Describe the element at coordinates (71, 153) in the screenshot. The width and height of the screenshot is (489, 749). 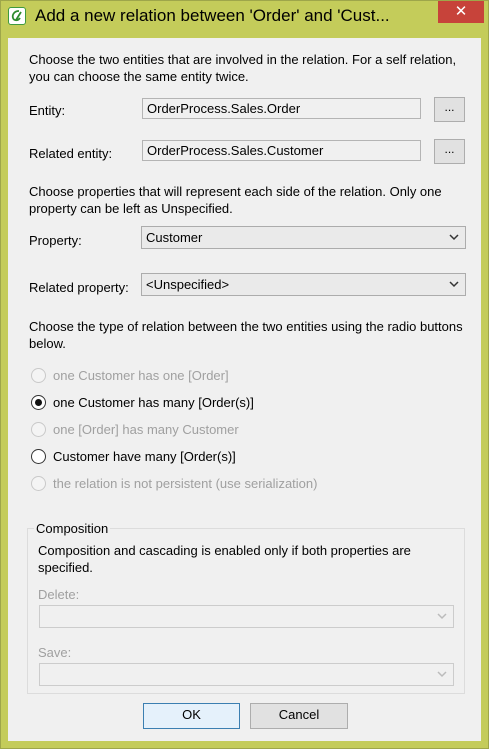
I see `related-entity-label: Related entity:` at that location.